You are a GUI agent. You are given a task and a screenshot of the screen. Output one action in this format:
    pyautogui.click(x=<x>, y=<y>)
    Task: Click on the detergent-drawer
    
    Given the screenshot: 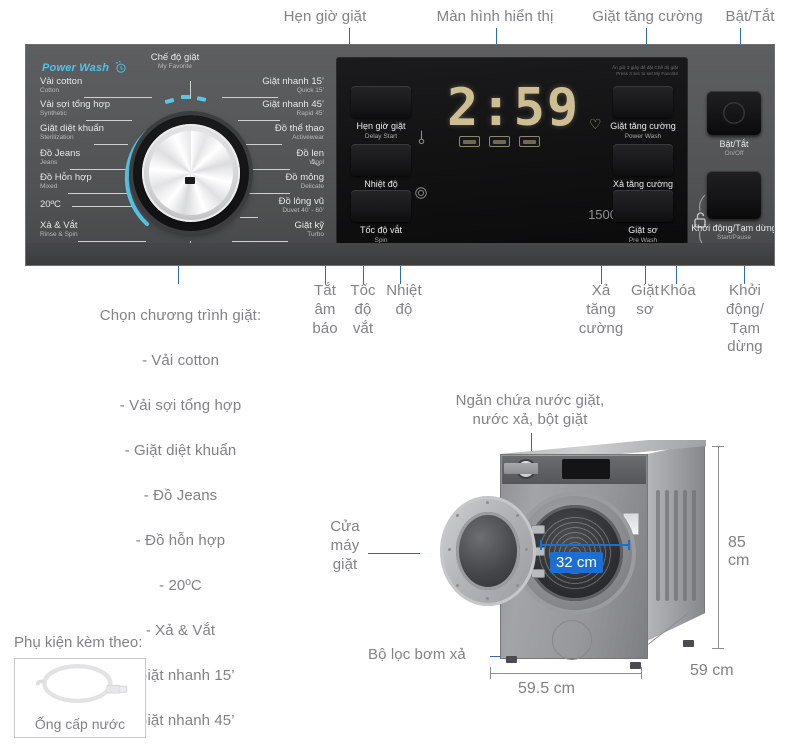 What is the action you would take?
    pyautogui.click(x=521, y=468)
    